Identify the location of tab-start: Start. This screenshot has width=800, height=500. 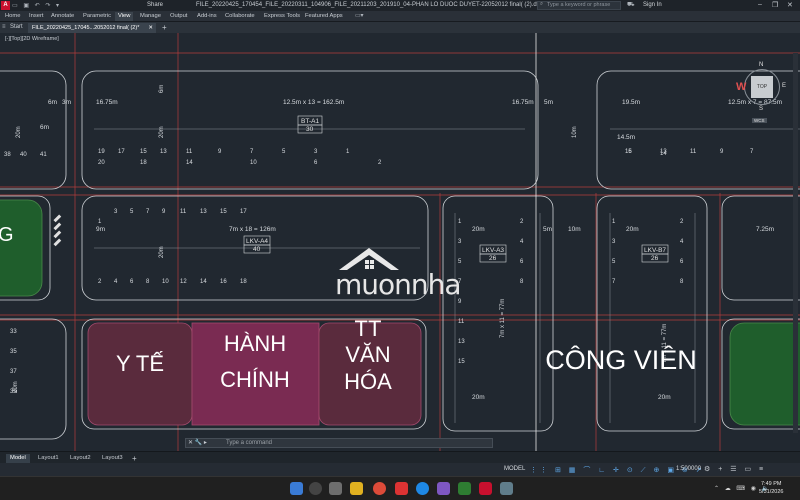
(16, 27).